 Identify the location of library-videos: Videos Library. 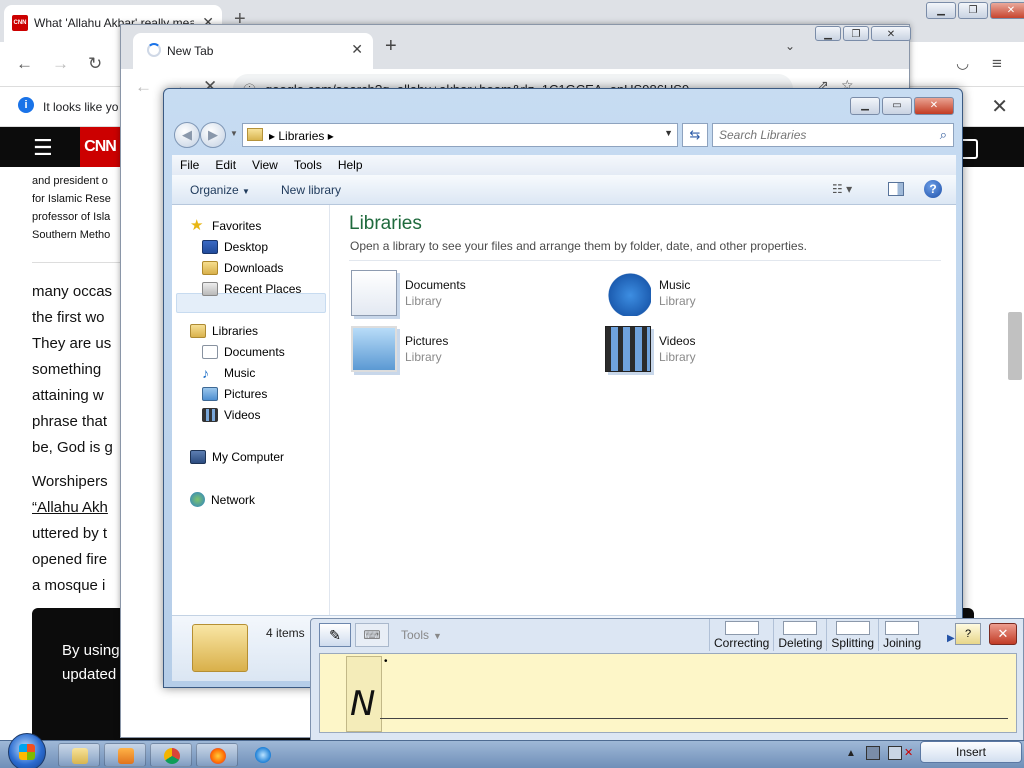
(725, 351).